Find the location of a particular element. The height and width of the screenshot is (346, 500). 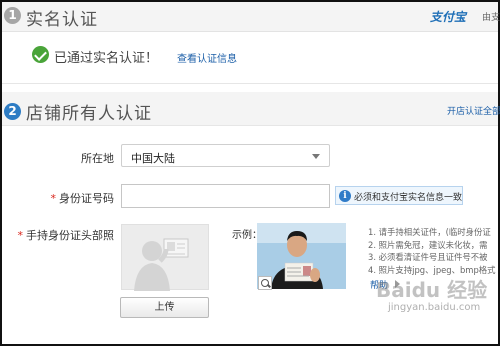

watermark-text: Baidu 经验 is located at coordinates (432, 290).